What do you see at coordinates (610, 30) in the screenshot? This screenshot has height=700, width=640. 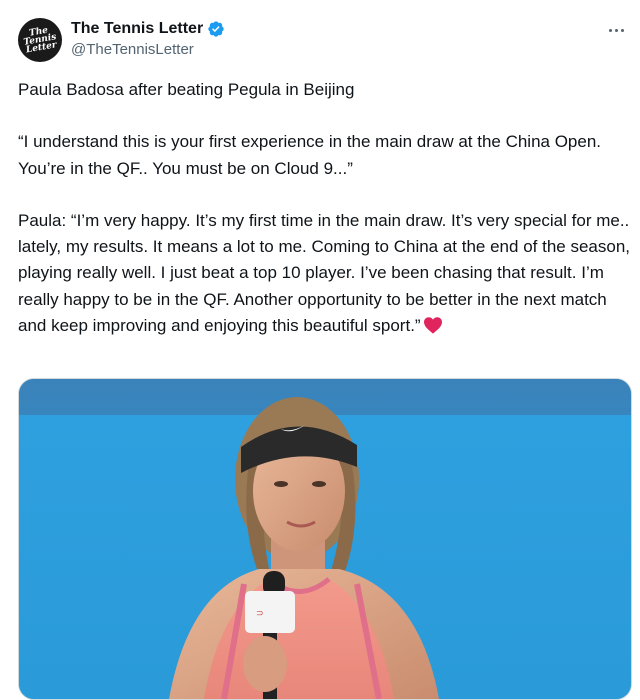 I see `more-horizontal-icon` at bounding box center [610, 30].